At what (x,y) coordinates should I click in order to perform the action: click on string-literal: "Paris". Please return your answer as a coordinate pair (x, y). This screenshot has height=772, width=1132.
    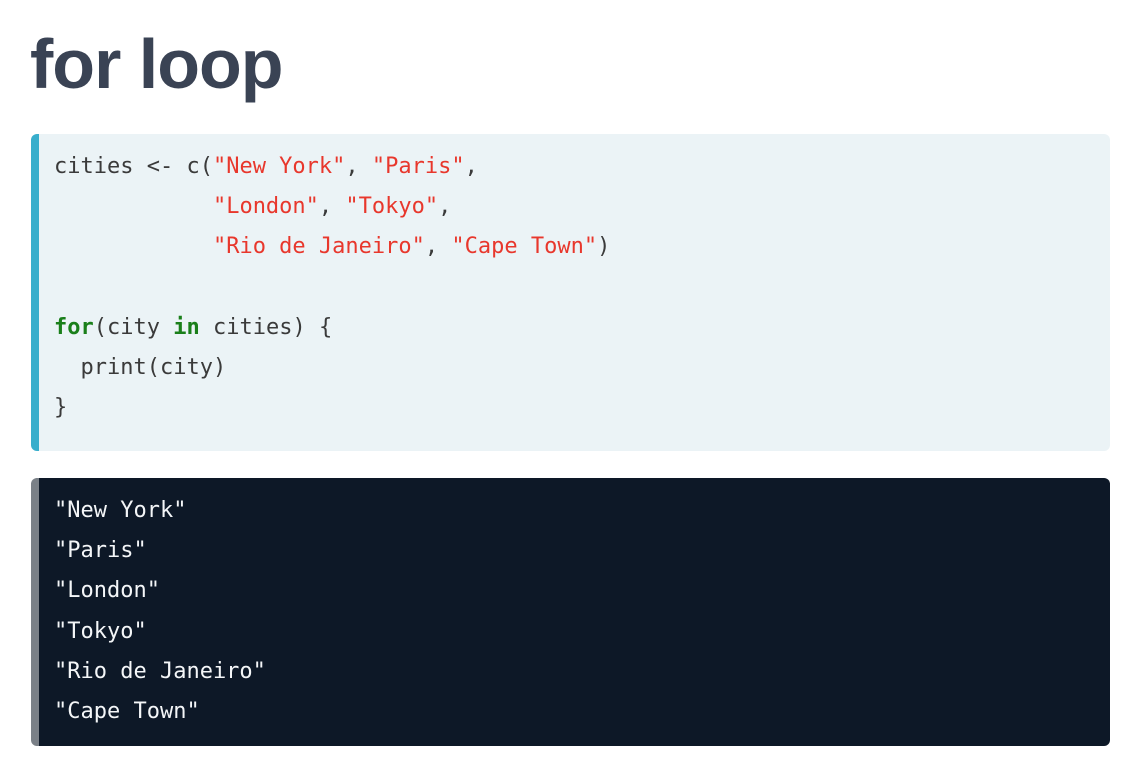
    Looking at the image, I should click on (418, 166).